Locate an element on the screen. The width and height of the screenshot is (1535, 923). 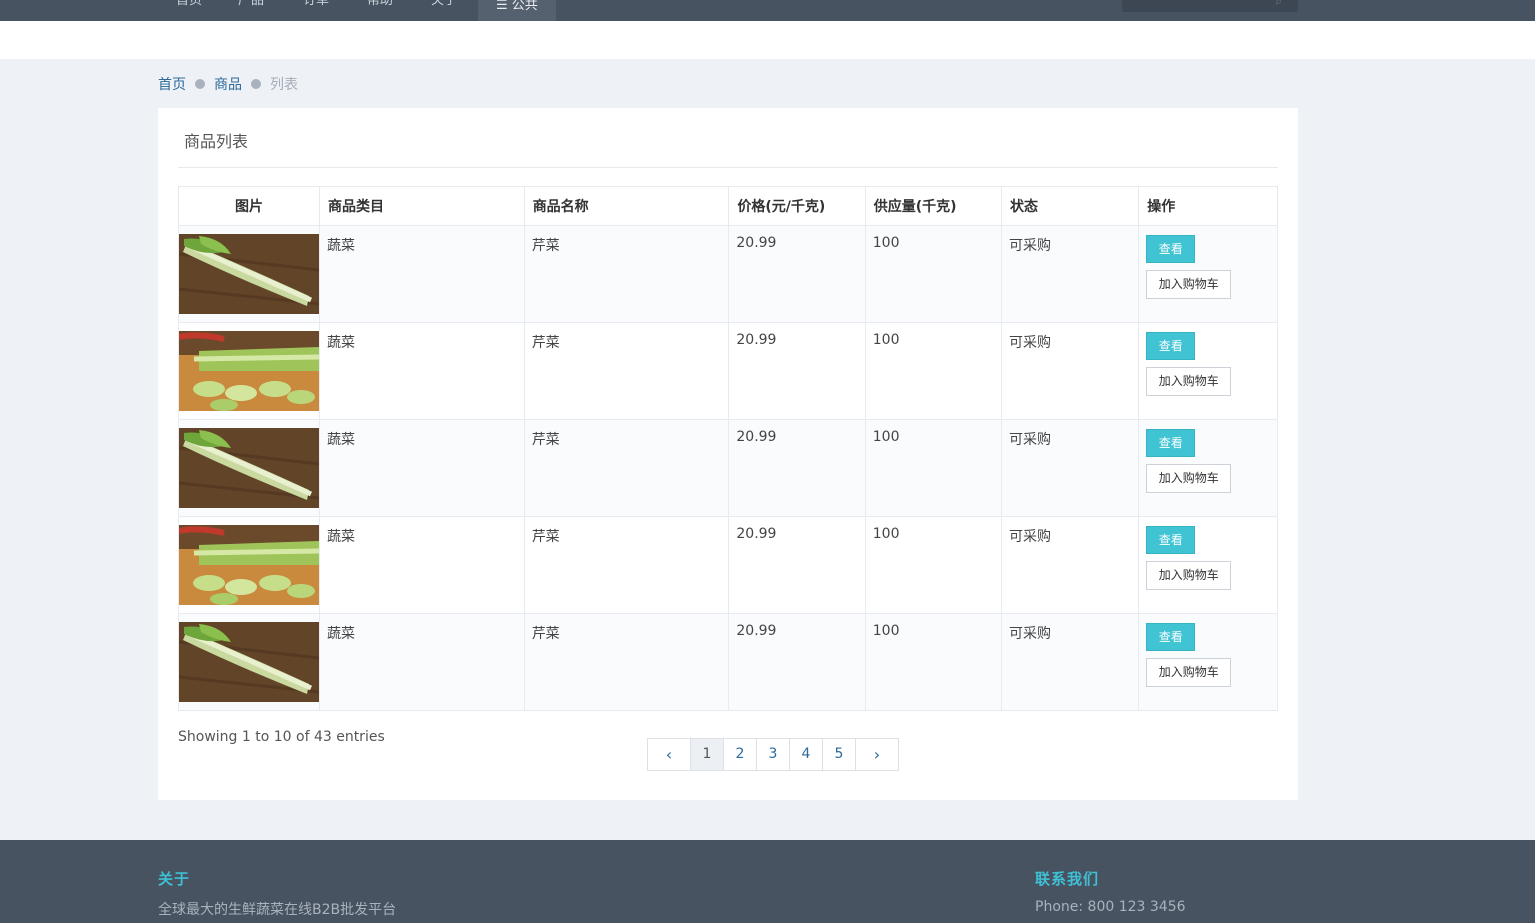
column-header-name: 商品名称 is located at coordinates (626, 206).